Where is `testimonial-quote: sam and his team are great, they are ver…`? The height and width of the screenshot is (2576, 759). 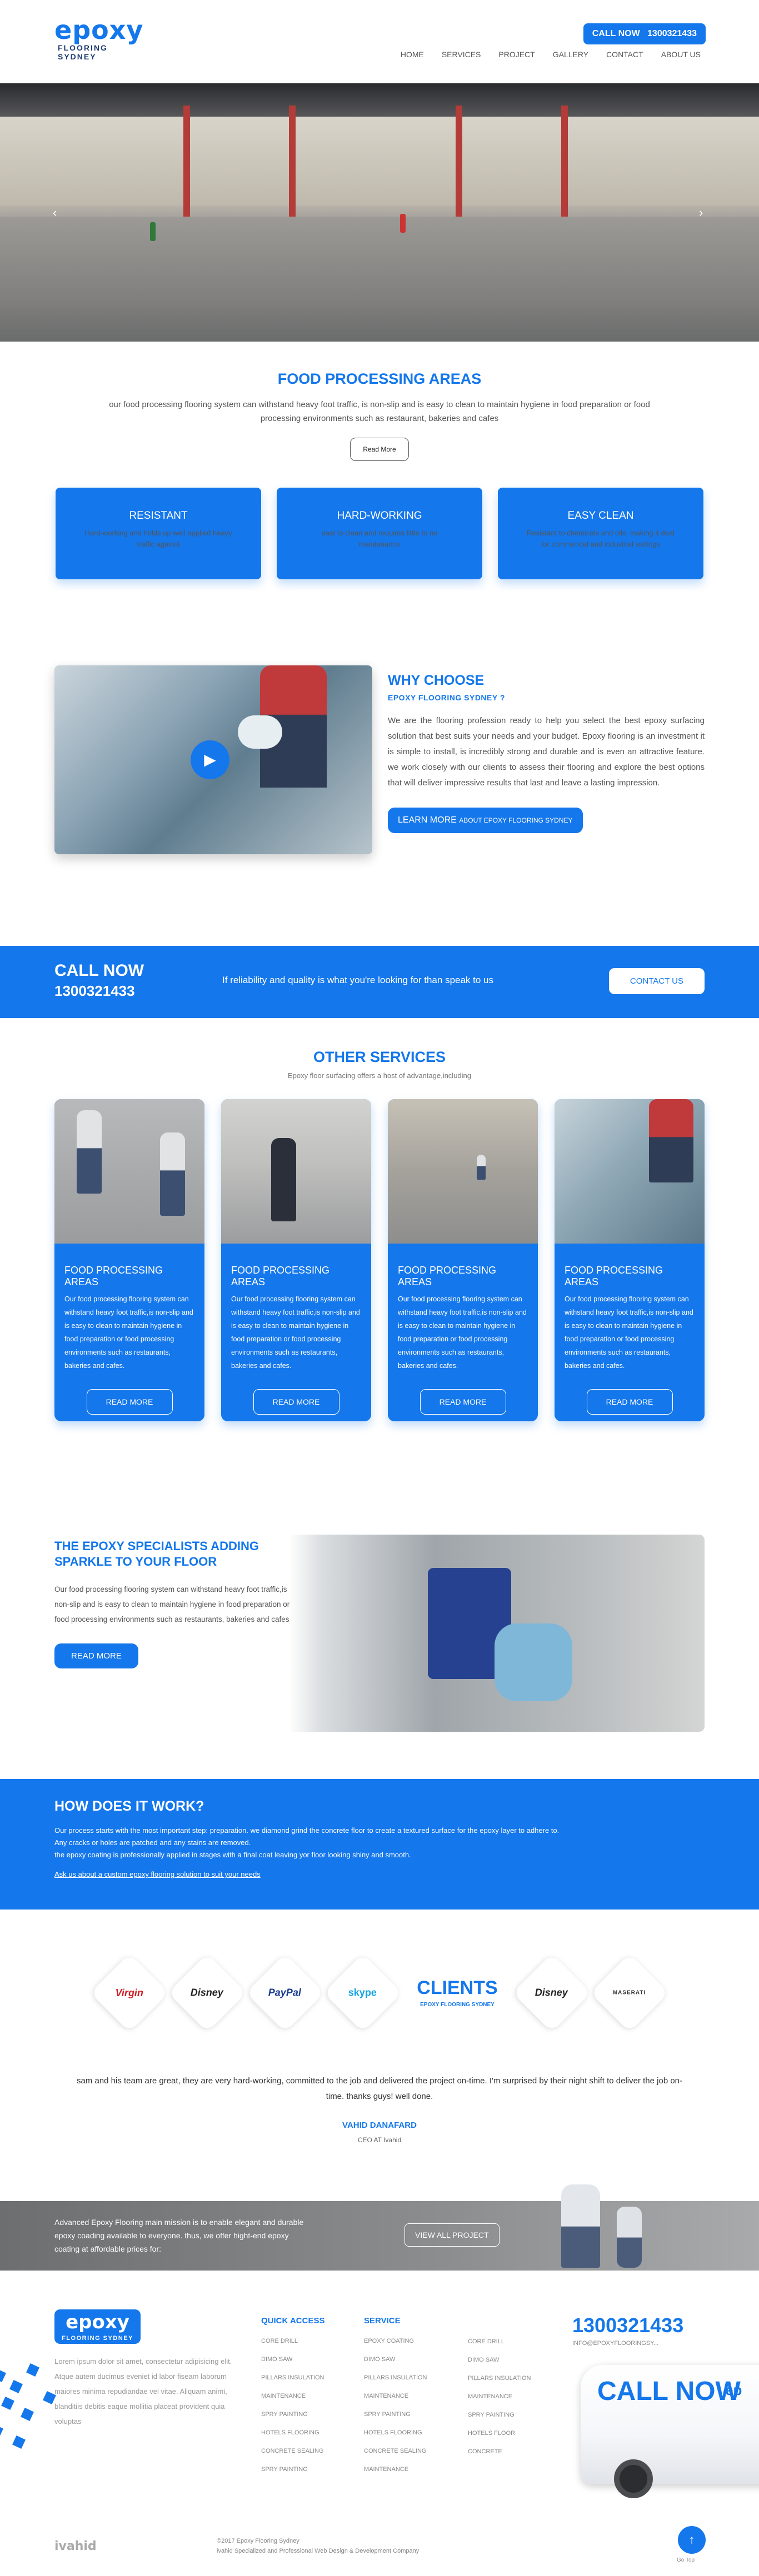 testimonial-quote: sam and his team are great, they are ver… is located at coordinates (379, 2088).